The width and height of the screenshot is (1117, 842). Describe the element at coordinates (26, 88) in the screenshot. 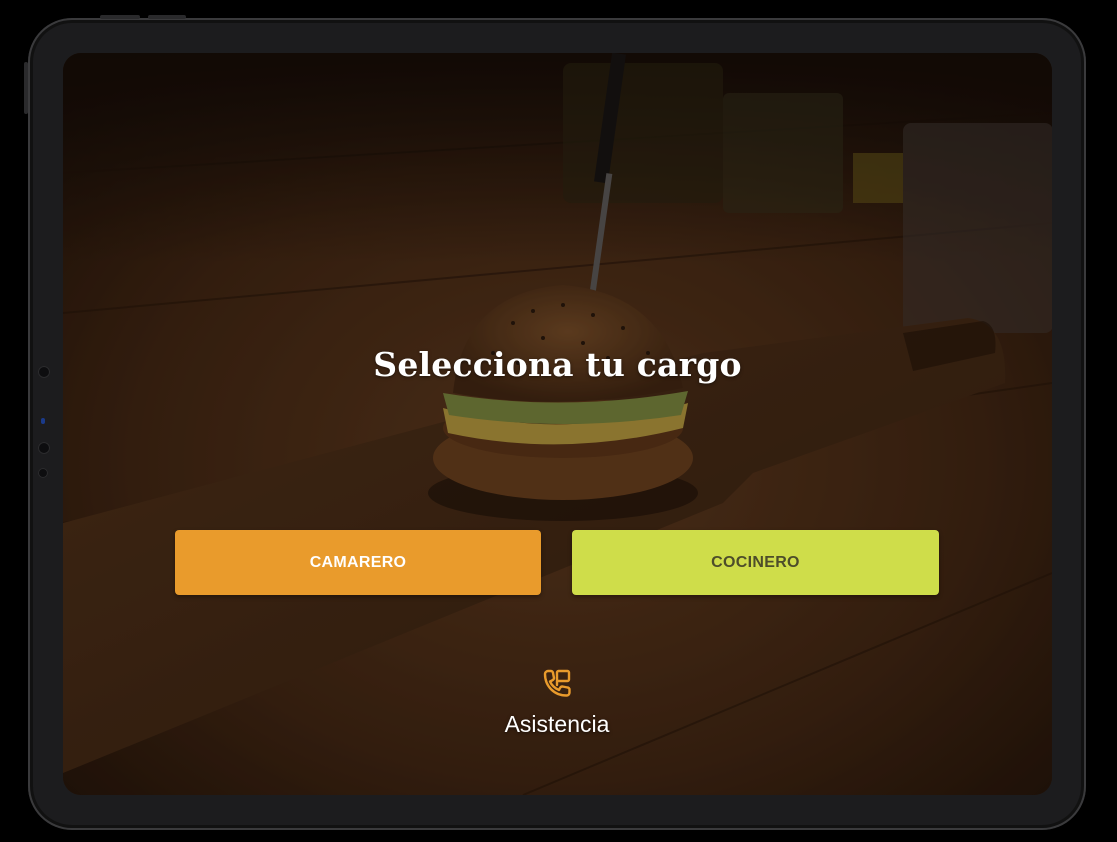

I see `side-button` at that location.